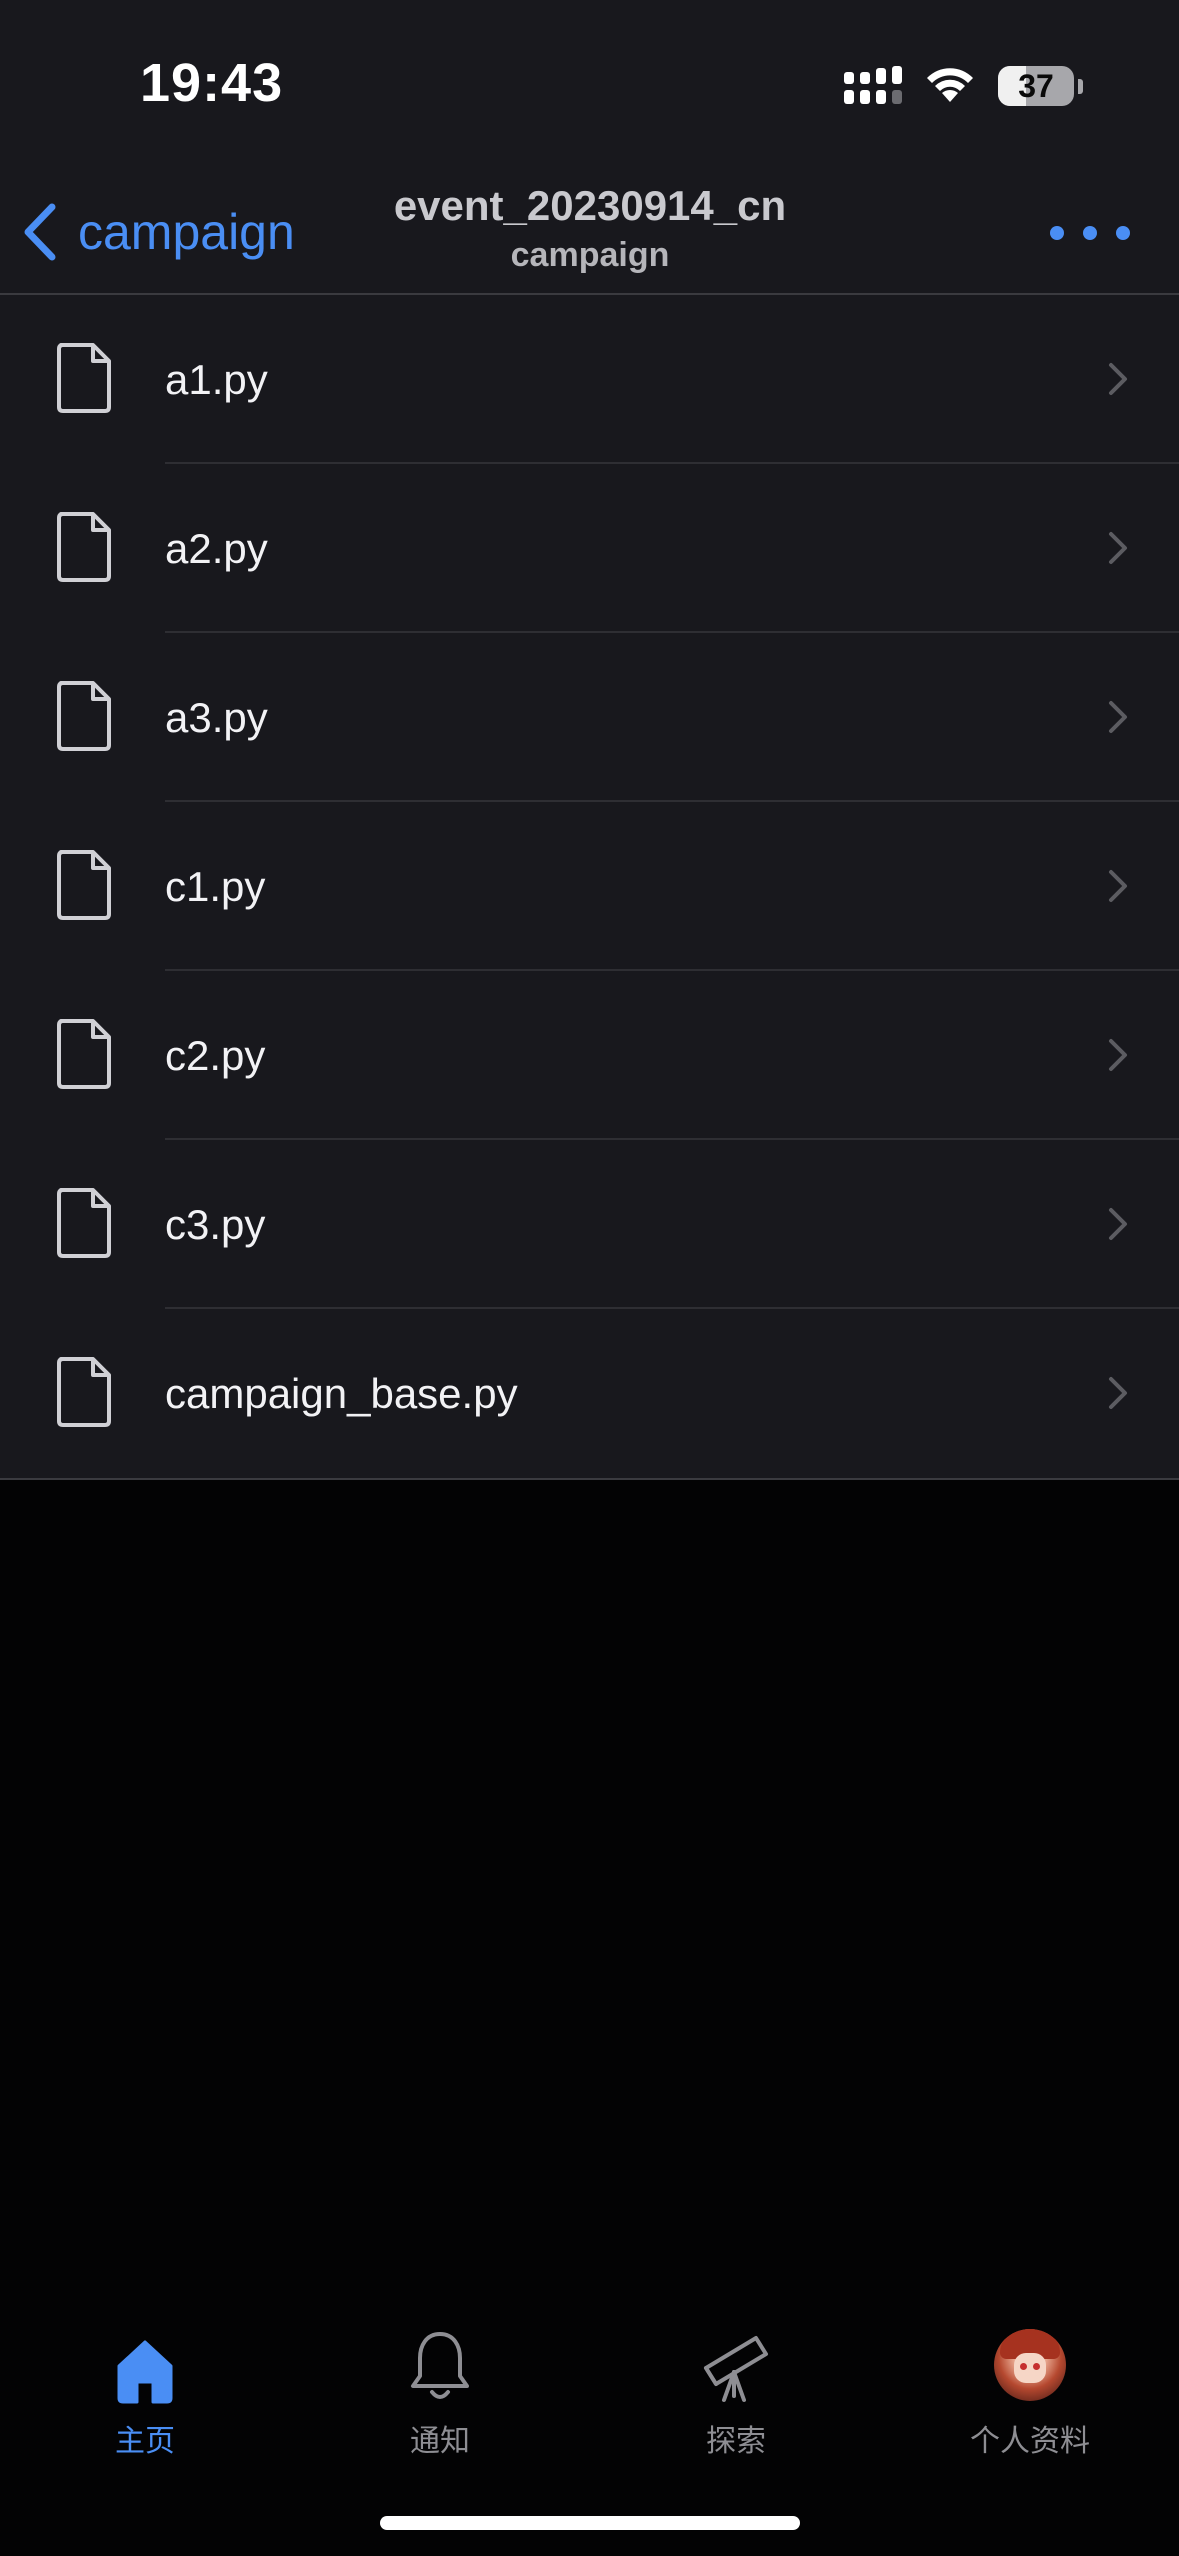  What do you see at coordinates (440, 2365) in the screenshot?
I see `bell-icon` at bounding box center [440, 2365].